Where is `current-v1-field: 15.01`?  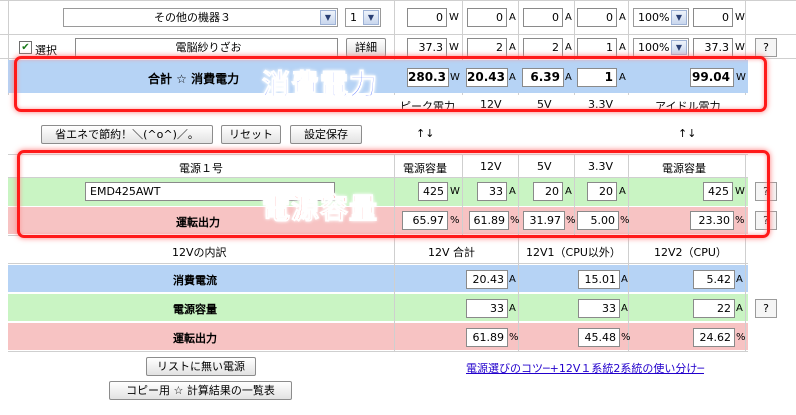
current-v1-field: 15.01 is located at coordinates (599, 279).